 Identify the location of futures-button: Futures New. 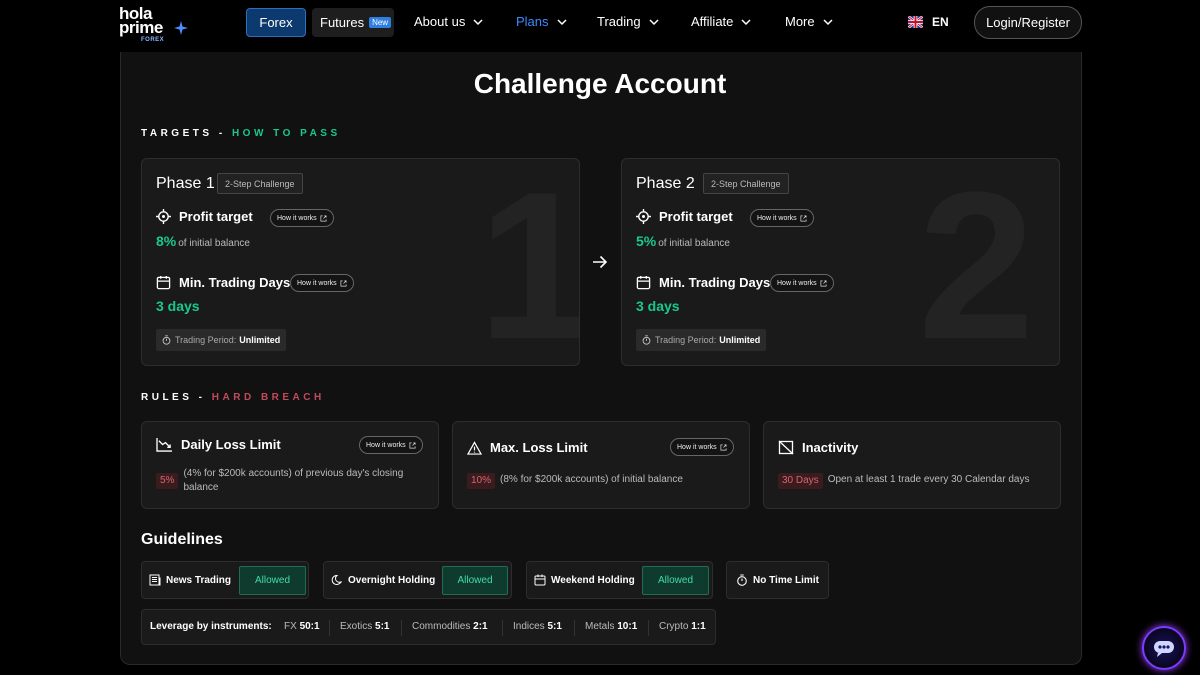
(353, 22).